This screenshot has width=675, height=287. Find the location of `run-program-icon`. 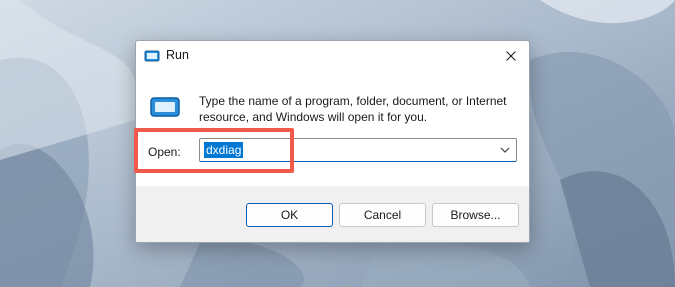

run-program-icon is located at coordinates (165, 107).